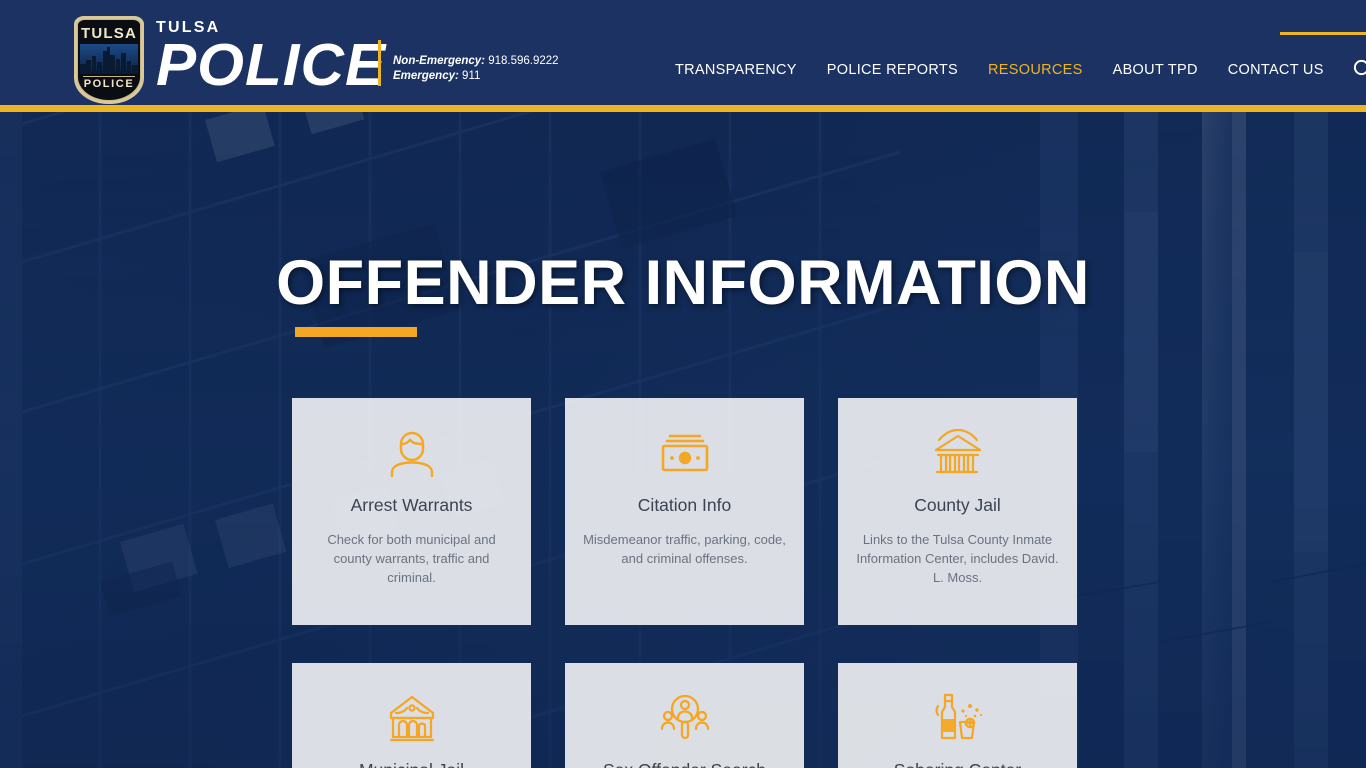 The width and height of the screenshot is (1366, 768). Describe the element at coordinates (471, 76) in the screenshot. I see `emergency-number: 911` at that location.